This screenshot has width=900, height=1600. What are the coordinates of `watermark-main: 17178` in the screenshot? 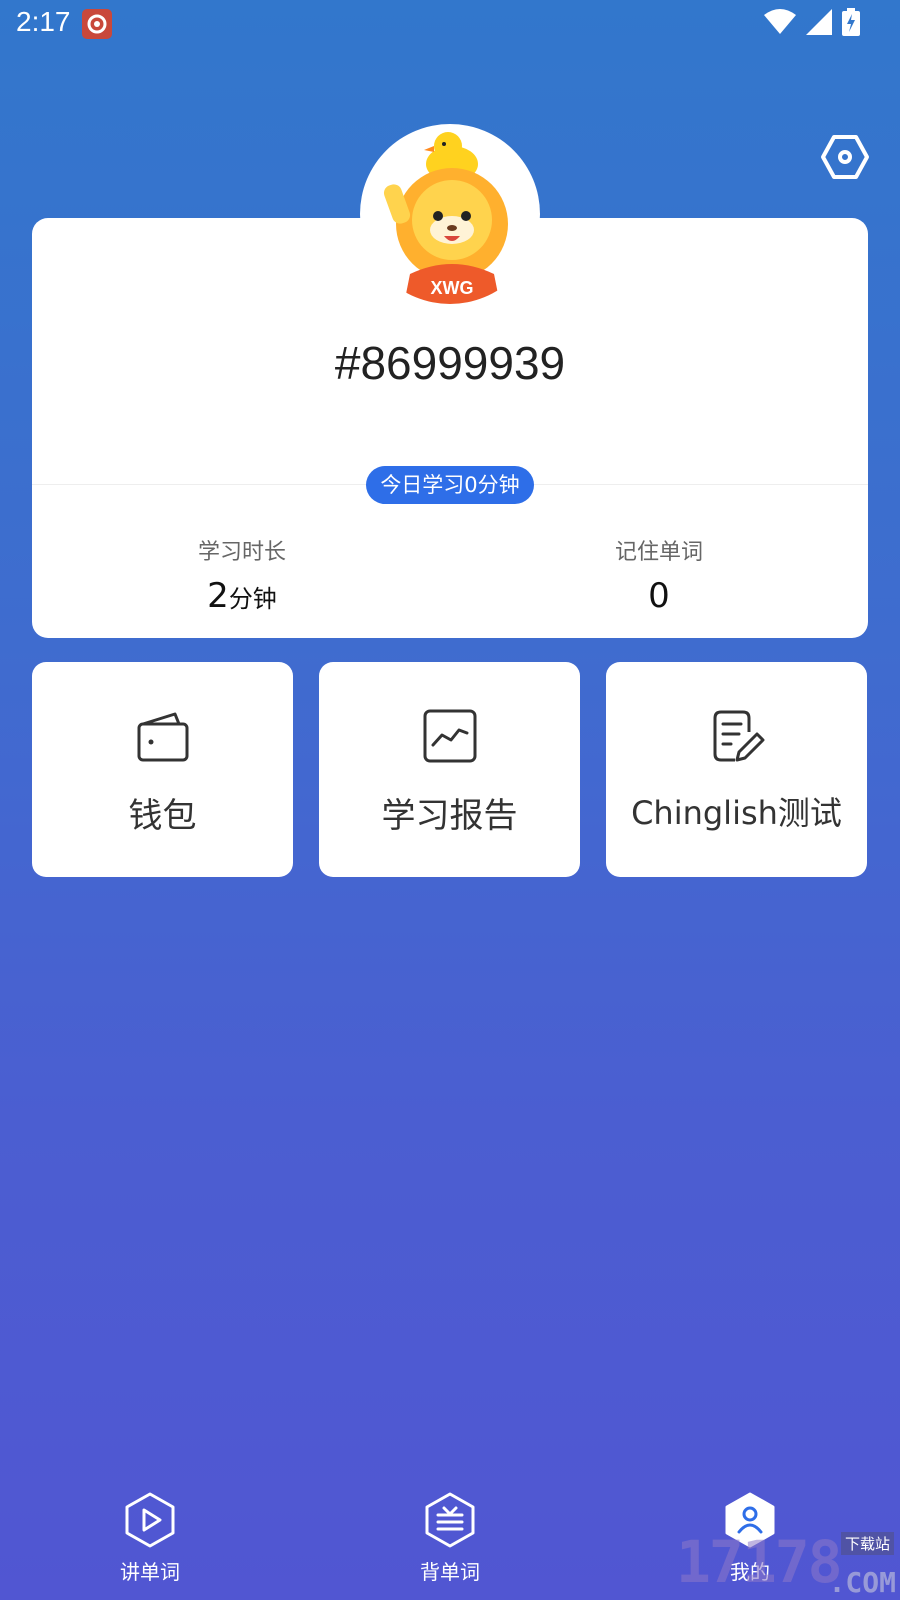 It's located at (759, 1562).